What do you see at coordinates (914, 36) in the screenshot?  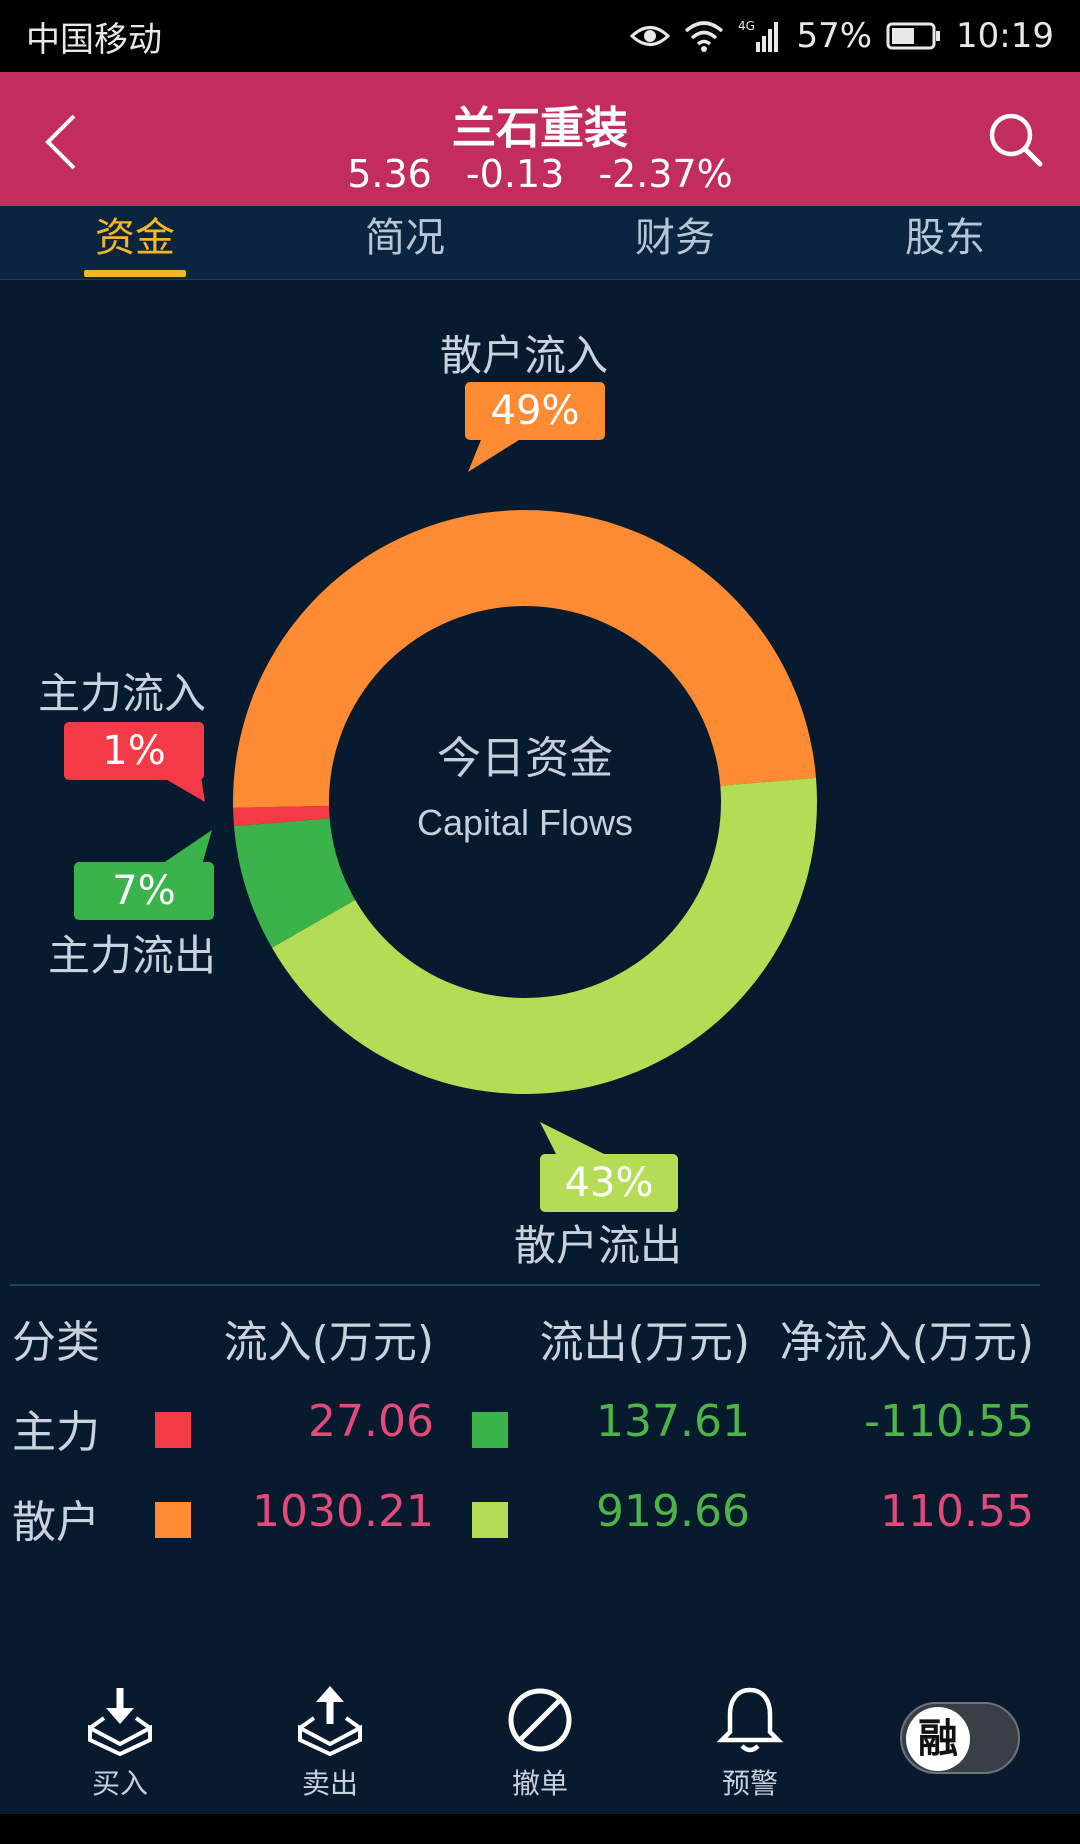 I see `battery-icon` at bounding box center [914, 36].